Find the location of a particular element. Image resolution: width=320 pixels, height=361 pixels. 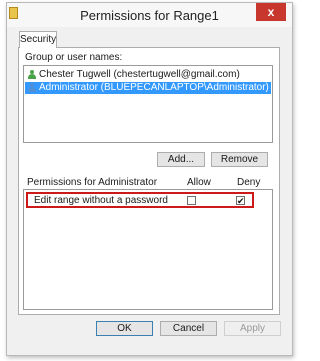

ok-button: OK is located at coordinates (124, 328).